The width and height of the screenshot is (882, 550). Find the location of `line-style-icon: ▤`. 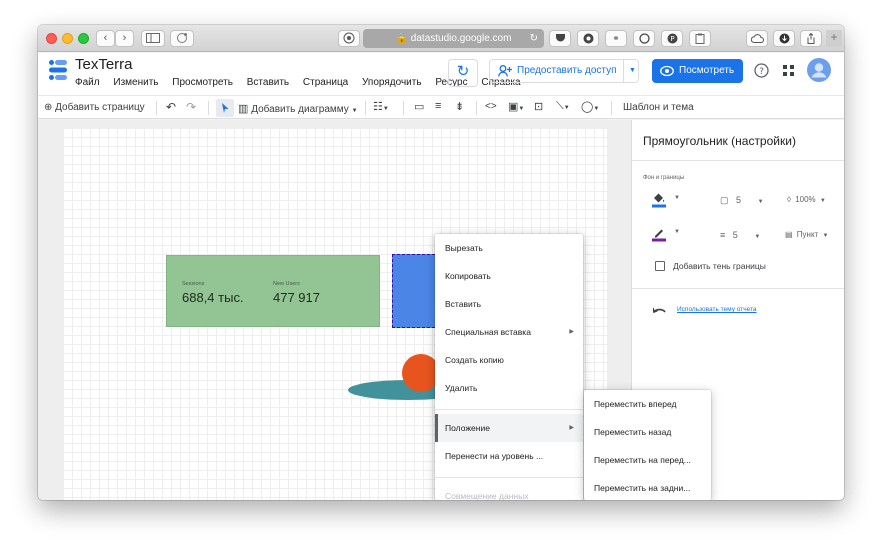

line-style-icon: ▤ is located at coordinates (789, 234).